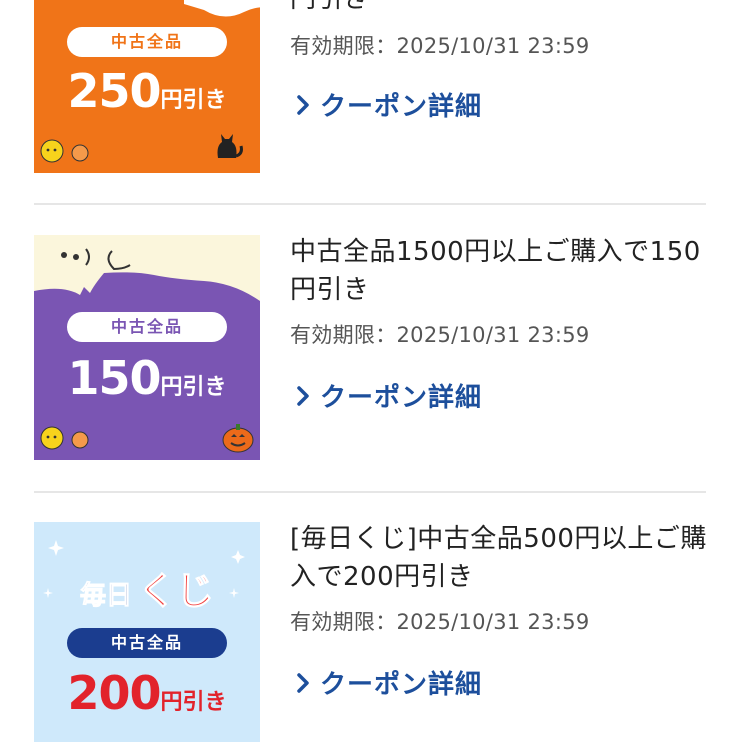  Describe the element at coordinates (230, 146) in the screenshot. I see `black-cat-icon` at that location.